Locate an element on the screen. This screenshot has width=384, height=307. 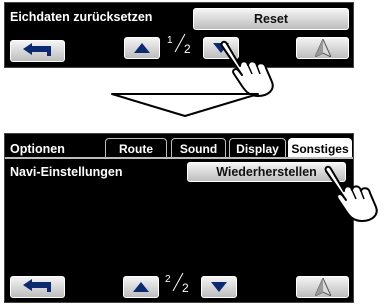
tab-sonstiges: Sonstiges is located at coordinates (320, 148).